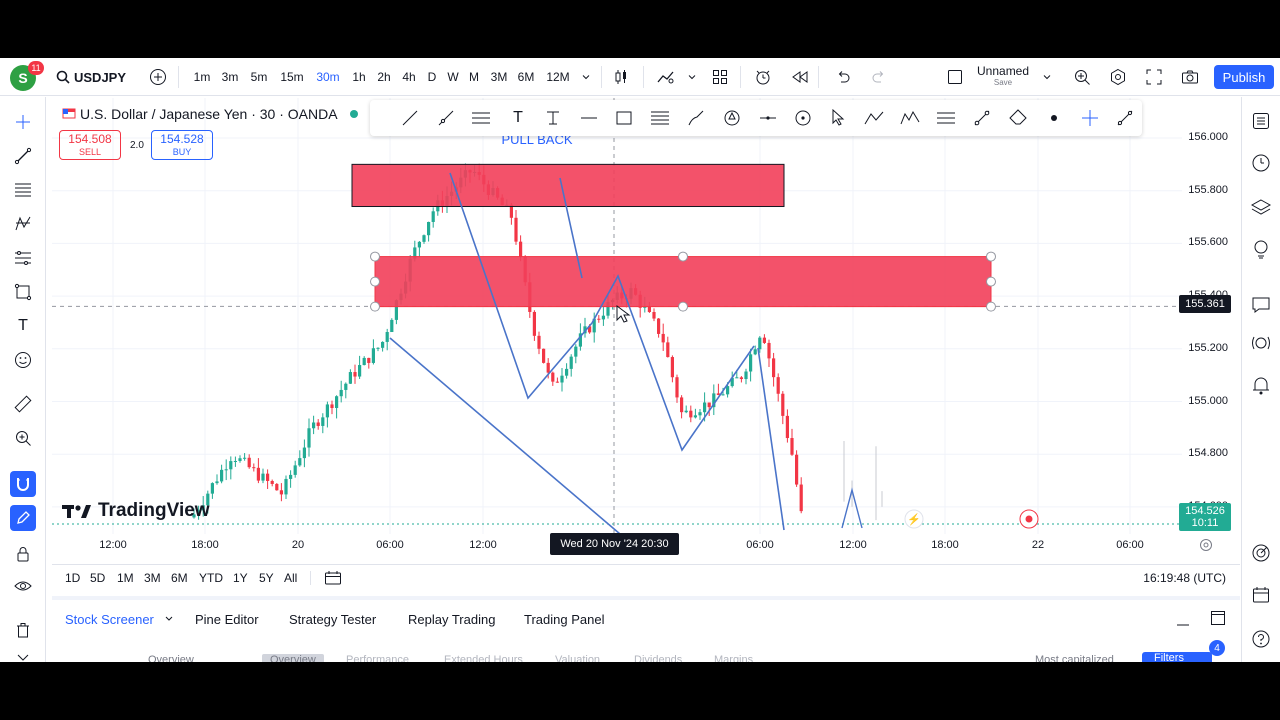 This screenshot has height=720, width=1280. What do you see at coordinates (955, 77) in the screenshot?
I see `layout-checkbox-icon` at bounding box center [955, 77].